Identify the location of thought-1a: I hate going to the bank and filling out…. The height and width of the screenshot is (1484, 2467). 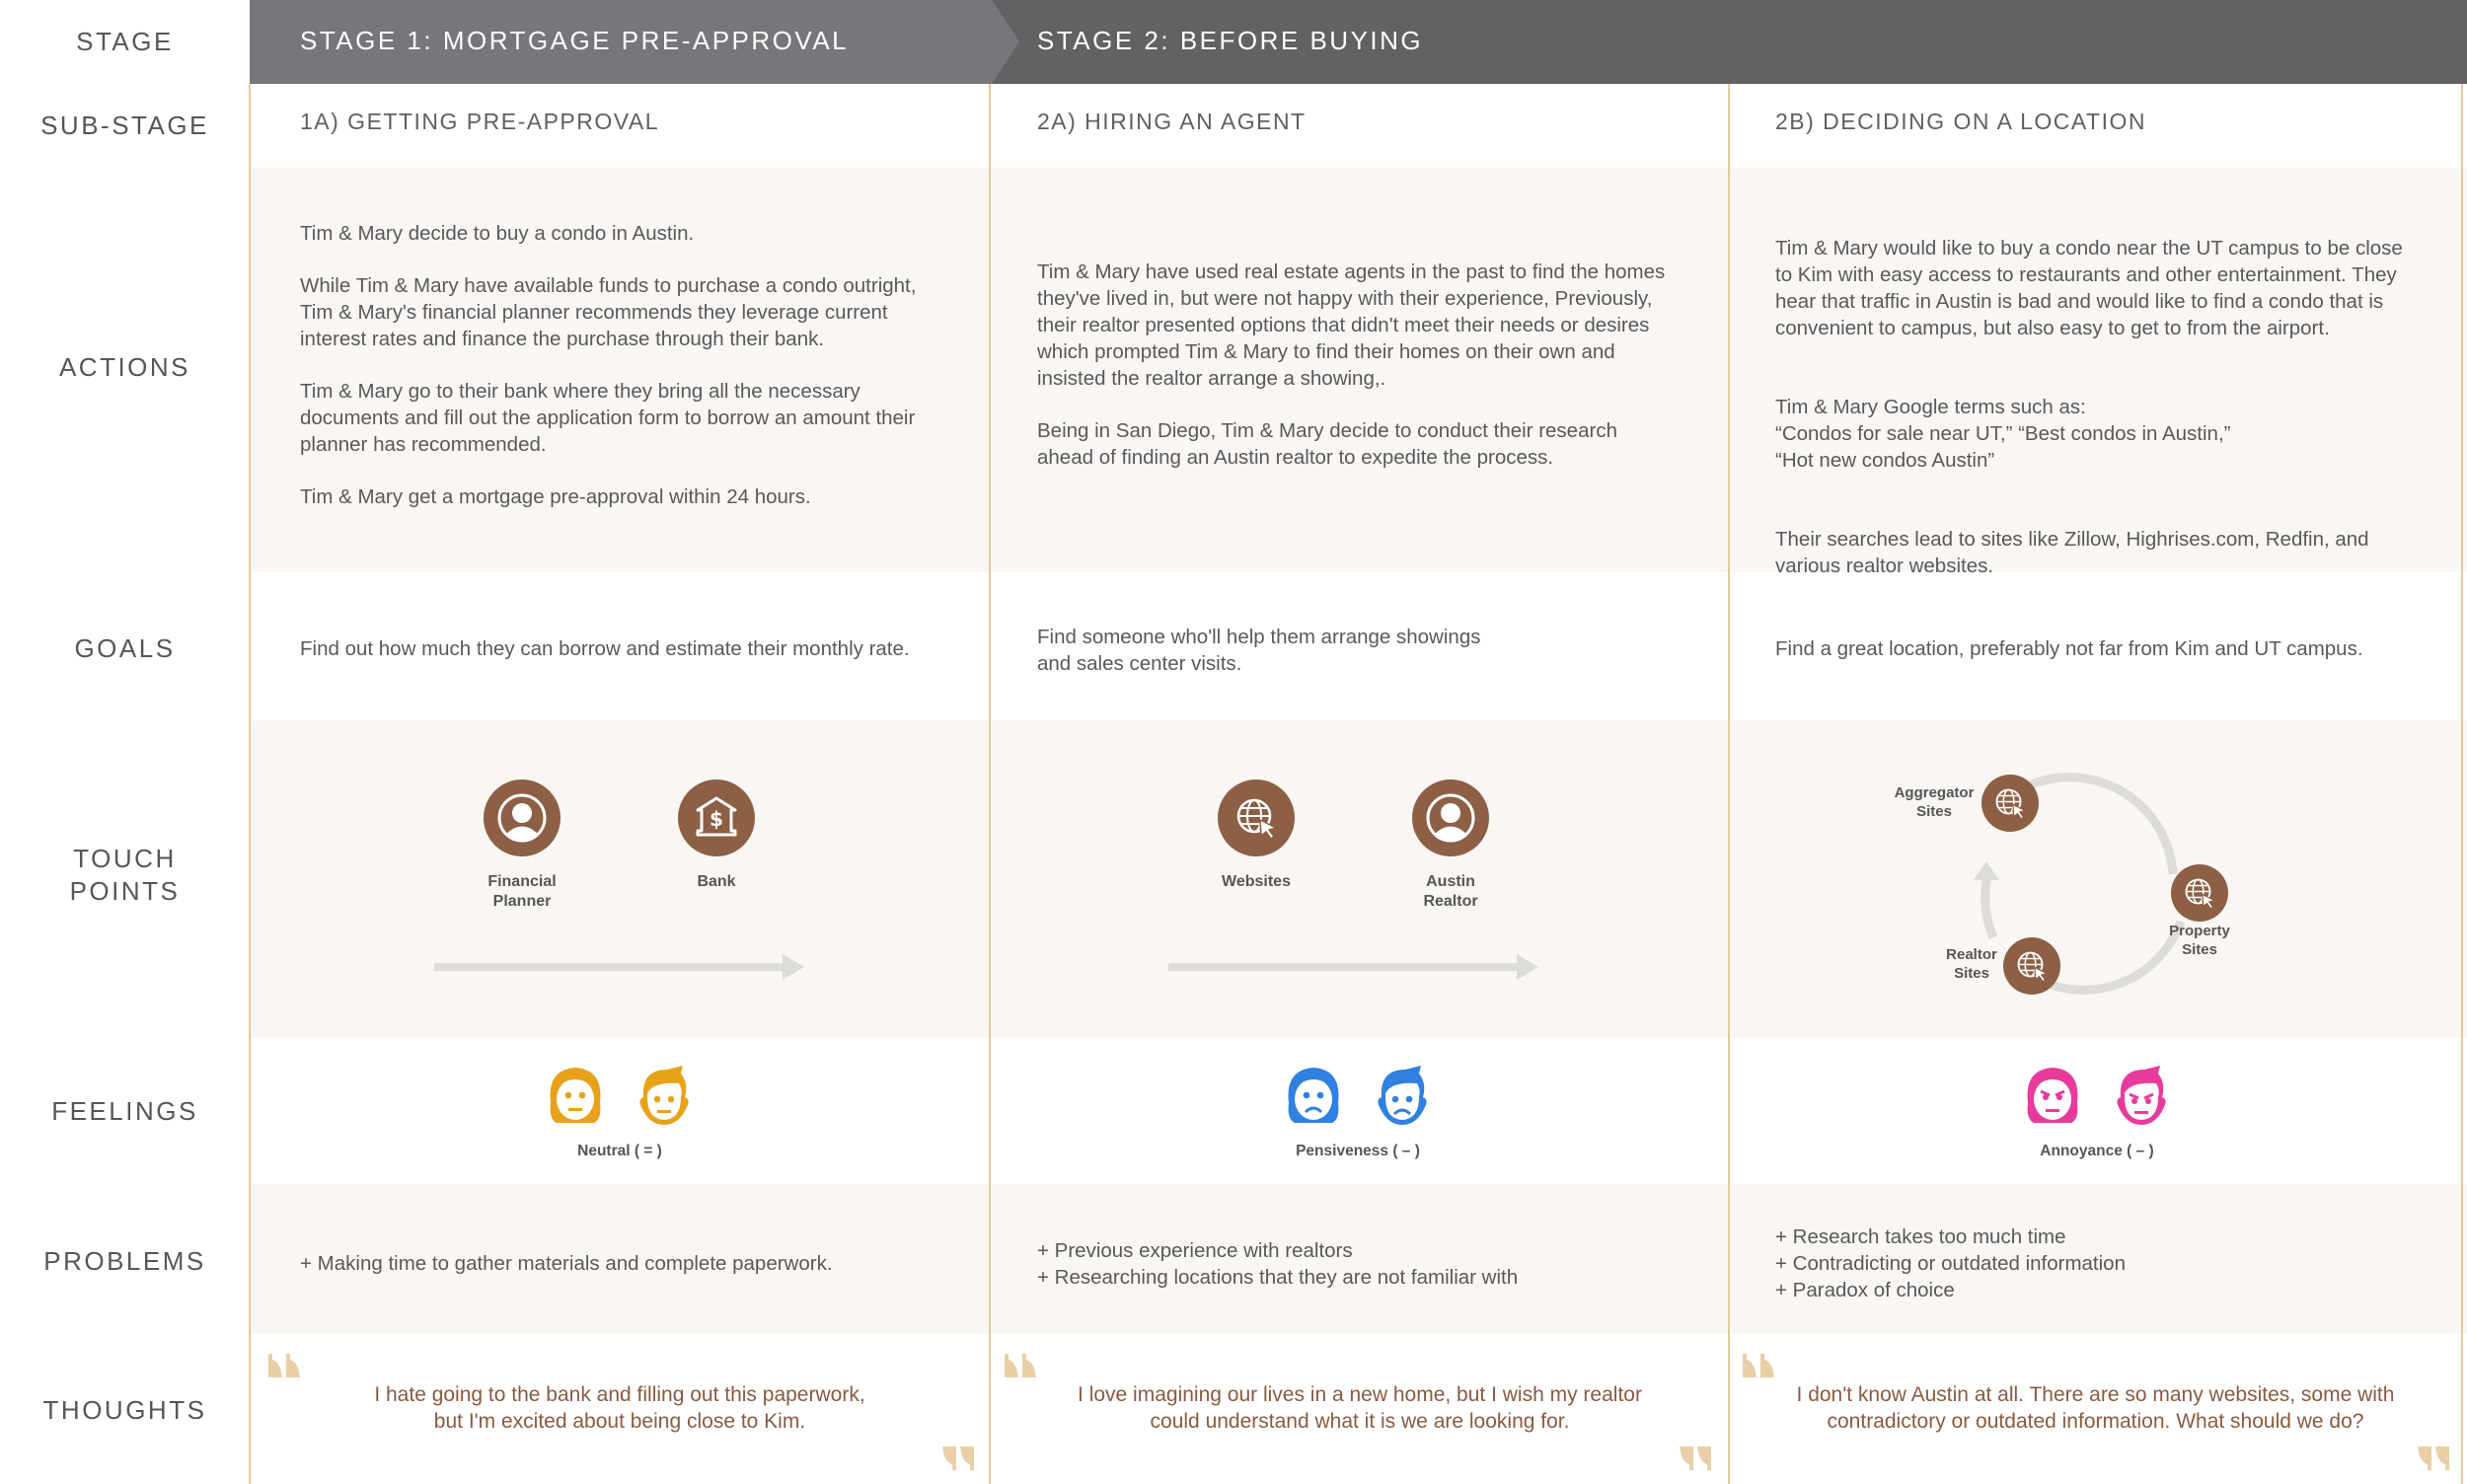
(620, 1408).